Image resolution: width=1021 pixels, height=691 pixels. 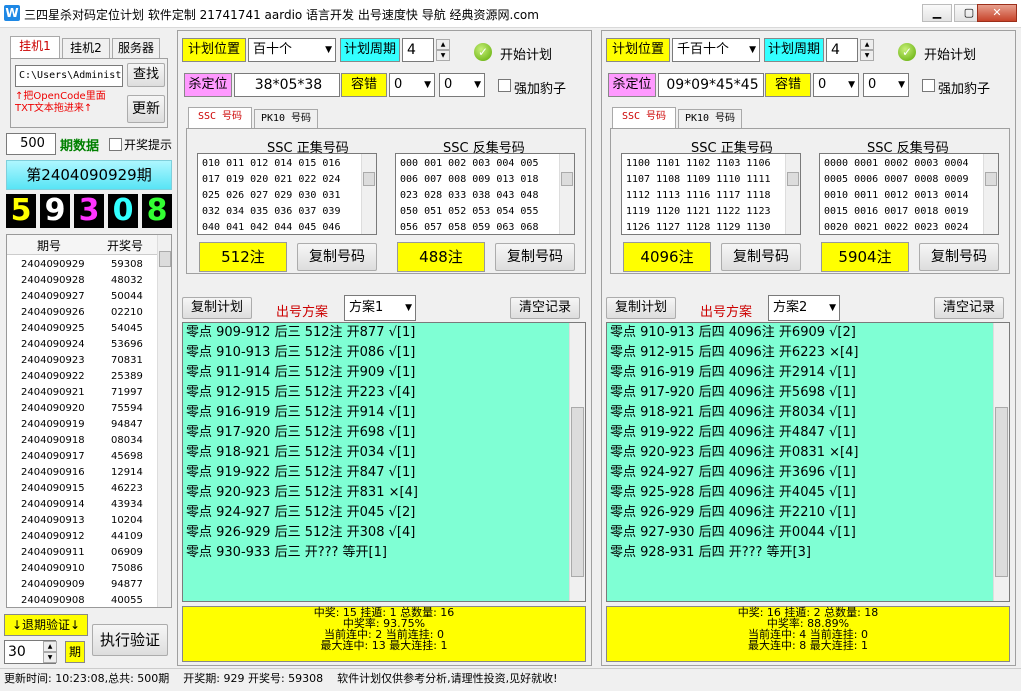 I want to click on number-line: 032 034 035 036 037 039, so click(x=271, y=211).